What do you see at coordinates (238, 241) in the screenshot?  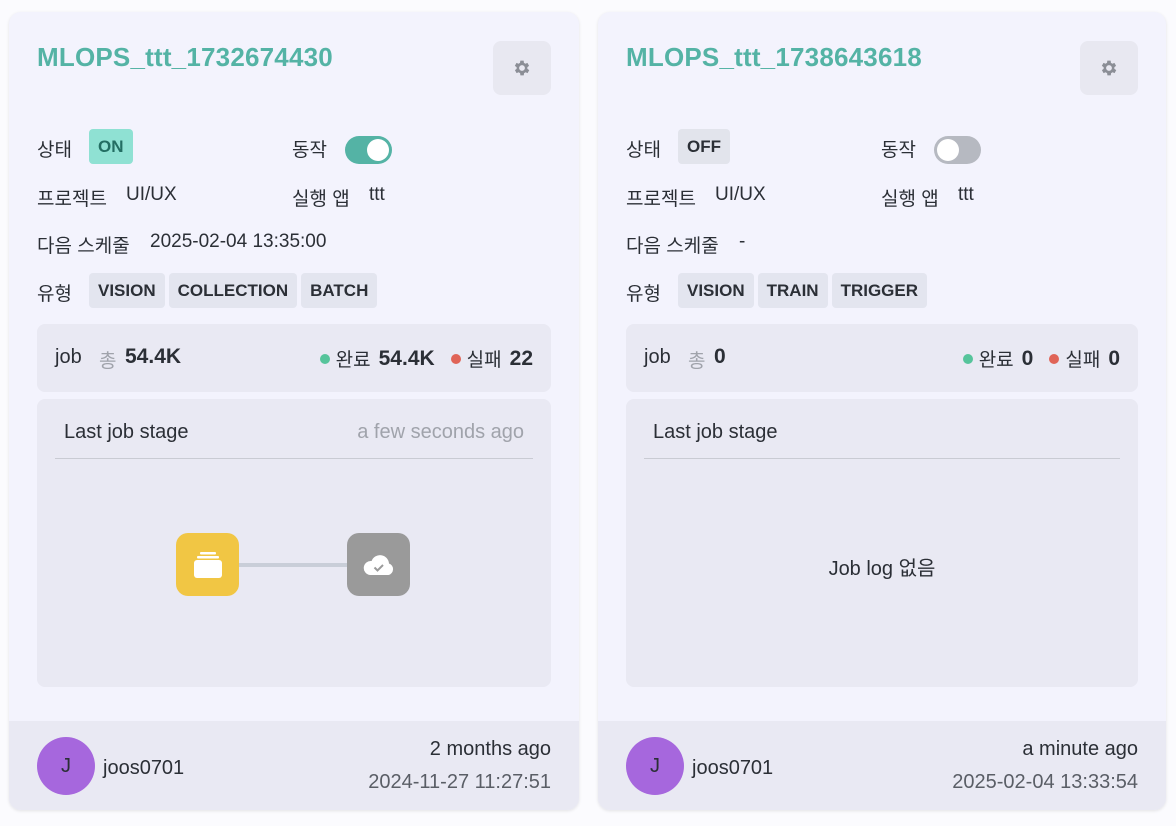 I see `next-schedule-value: 2025-02-04 13:35:00` at bounding box center [238, 241].